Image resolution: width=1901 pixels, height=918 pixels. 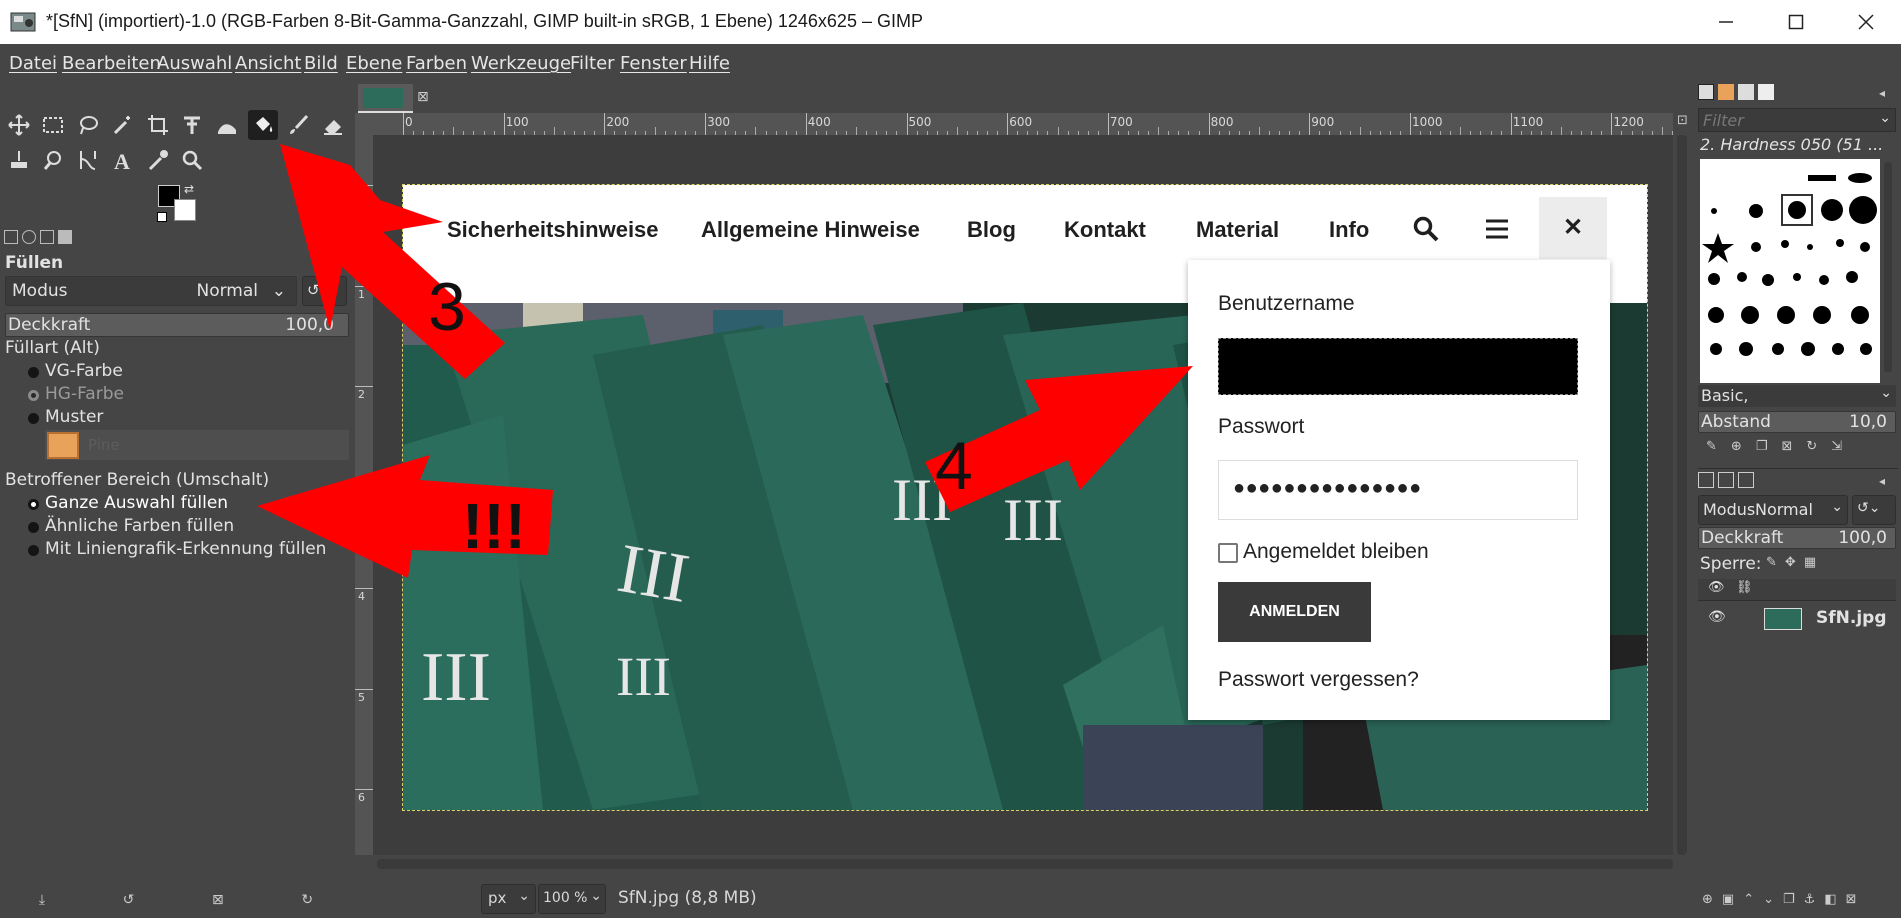 What do you see at coordinates (1746, 92) in the screenshot?
I see `fonts-tab-icon` at bounding box center [1746, 92].